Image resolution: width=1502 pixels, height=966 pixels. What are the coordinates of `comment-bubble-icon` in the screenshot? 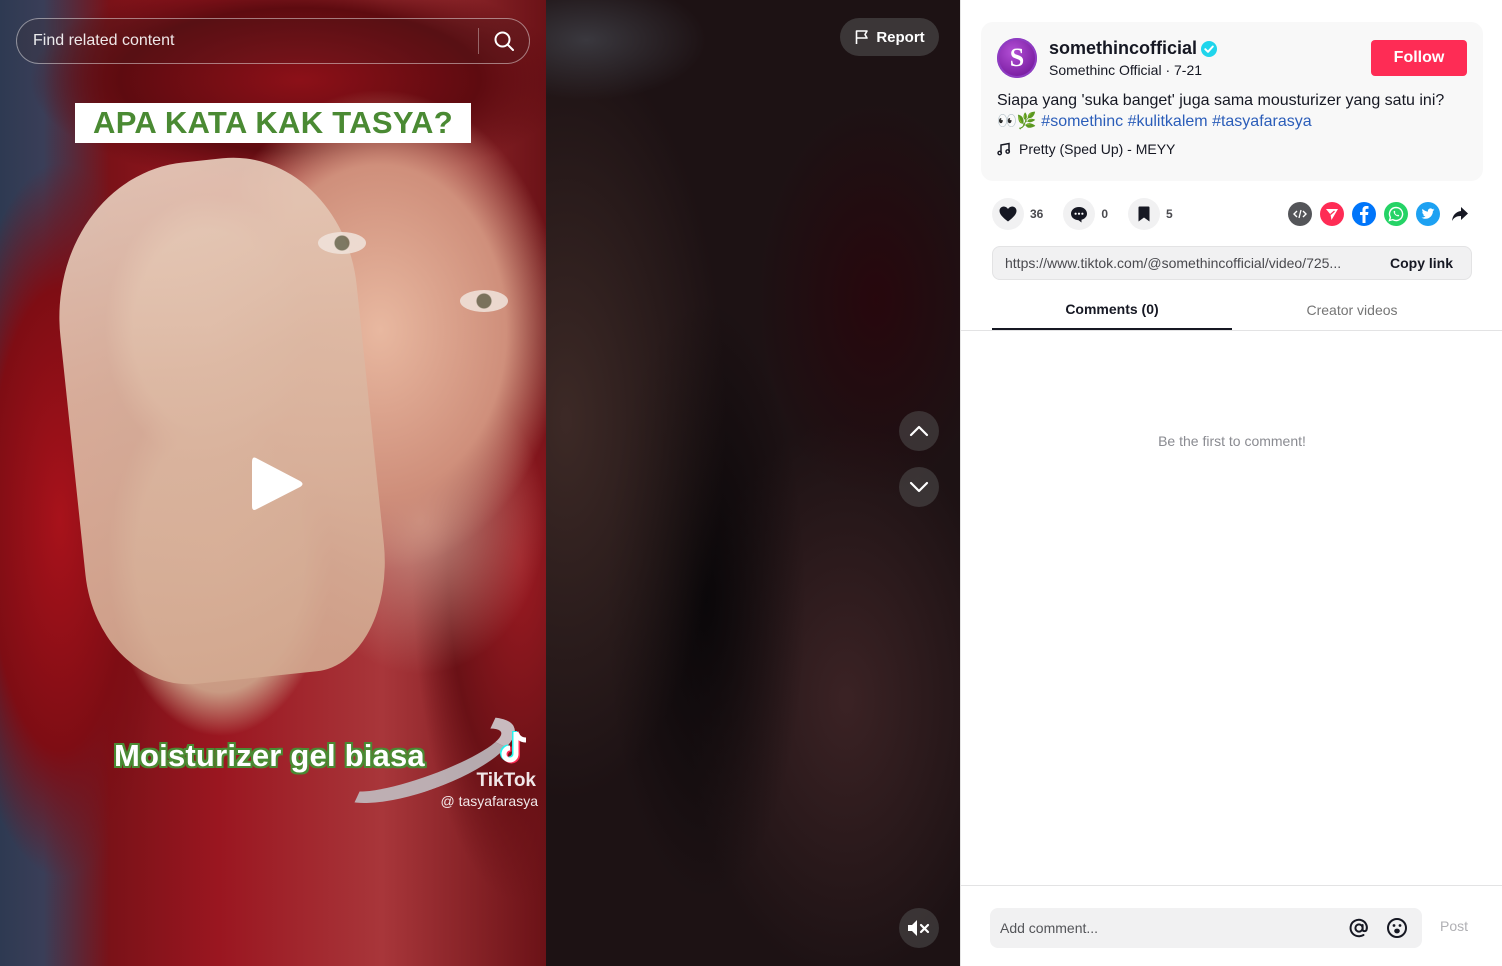 It's located at (1079, 214).